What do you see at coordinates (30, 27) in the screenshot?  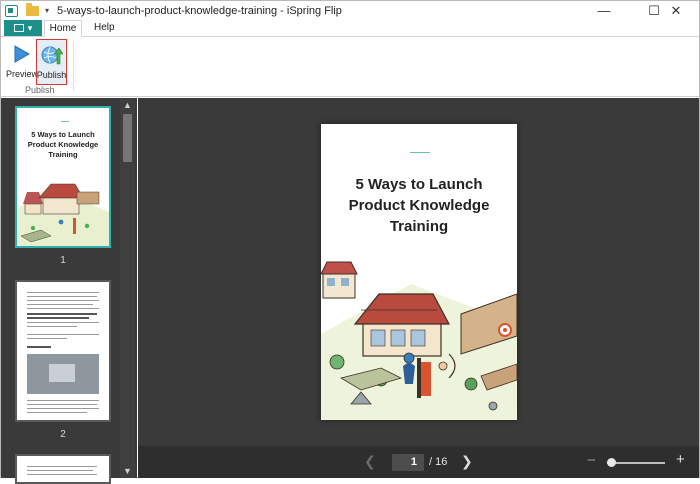 I see `file-menu-chevron: ▾` at bounding box center [30, 27].